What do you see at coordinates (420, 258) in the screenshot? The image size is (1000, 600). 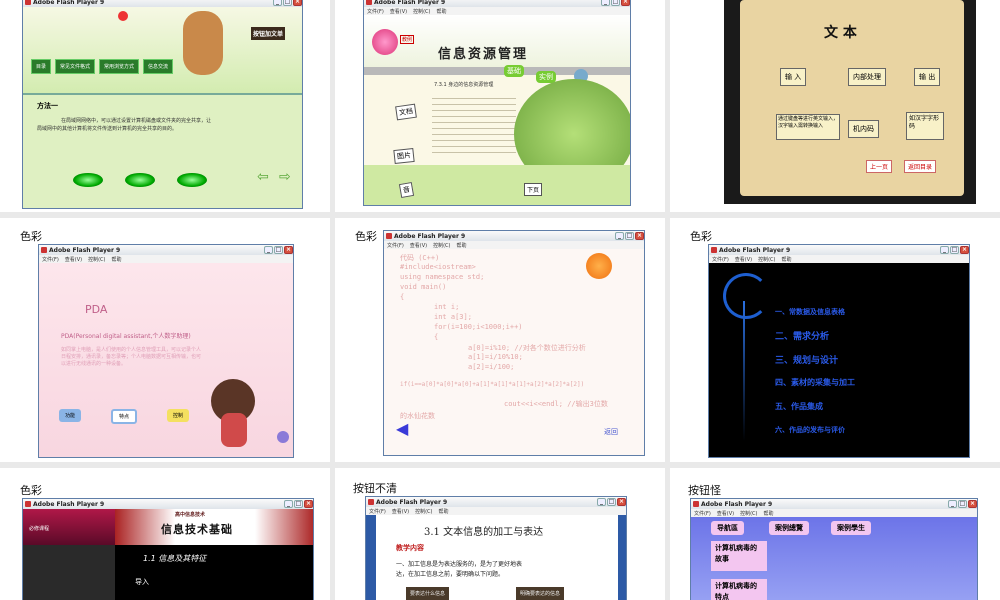 I see `code-line: 代码 (C++)` at bounding box center [420, 258].